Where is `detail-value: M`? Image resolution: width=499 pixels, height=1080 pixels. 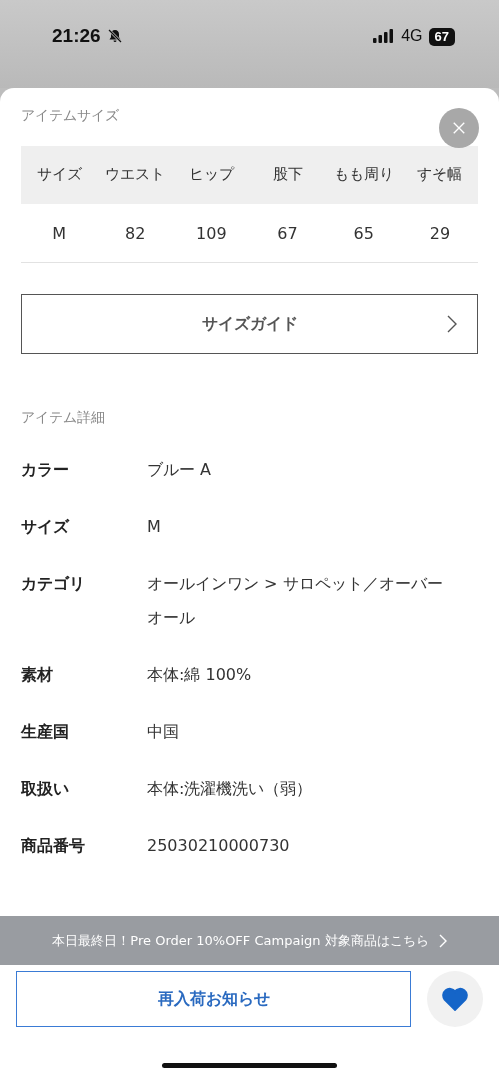
detail-value: M is located at coordinates (154, 527).